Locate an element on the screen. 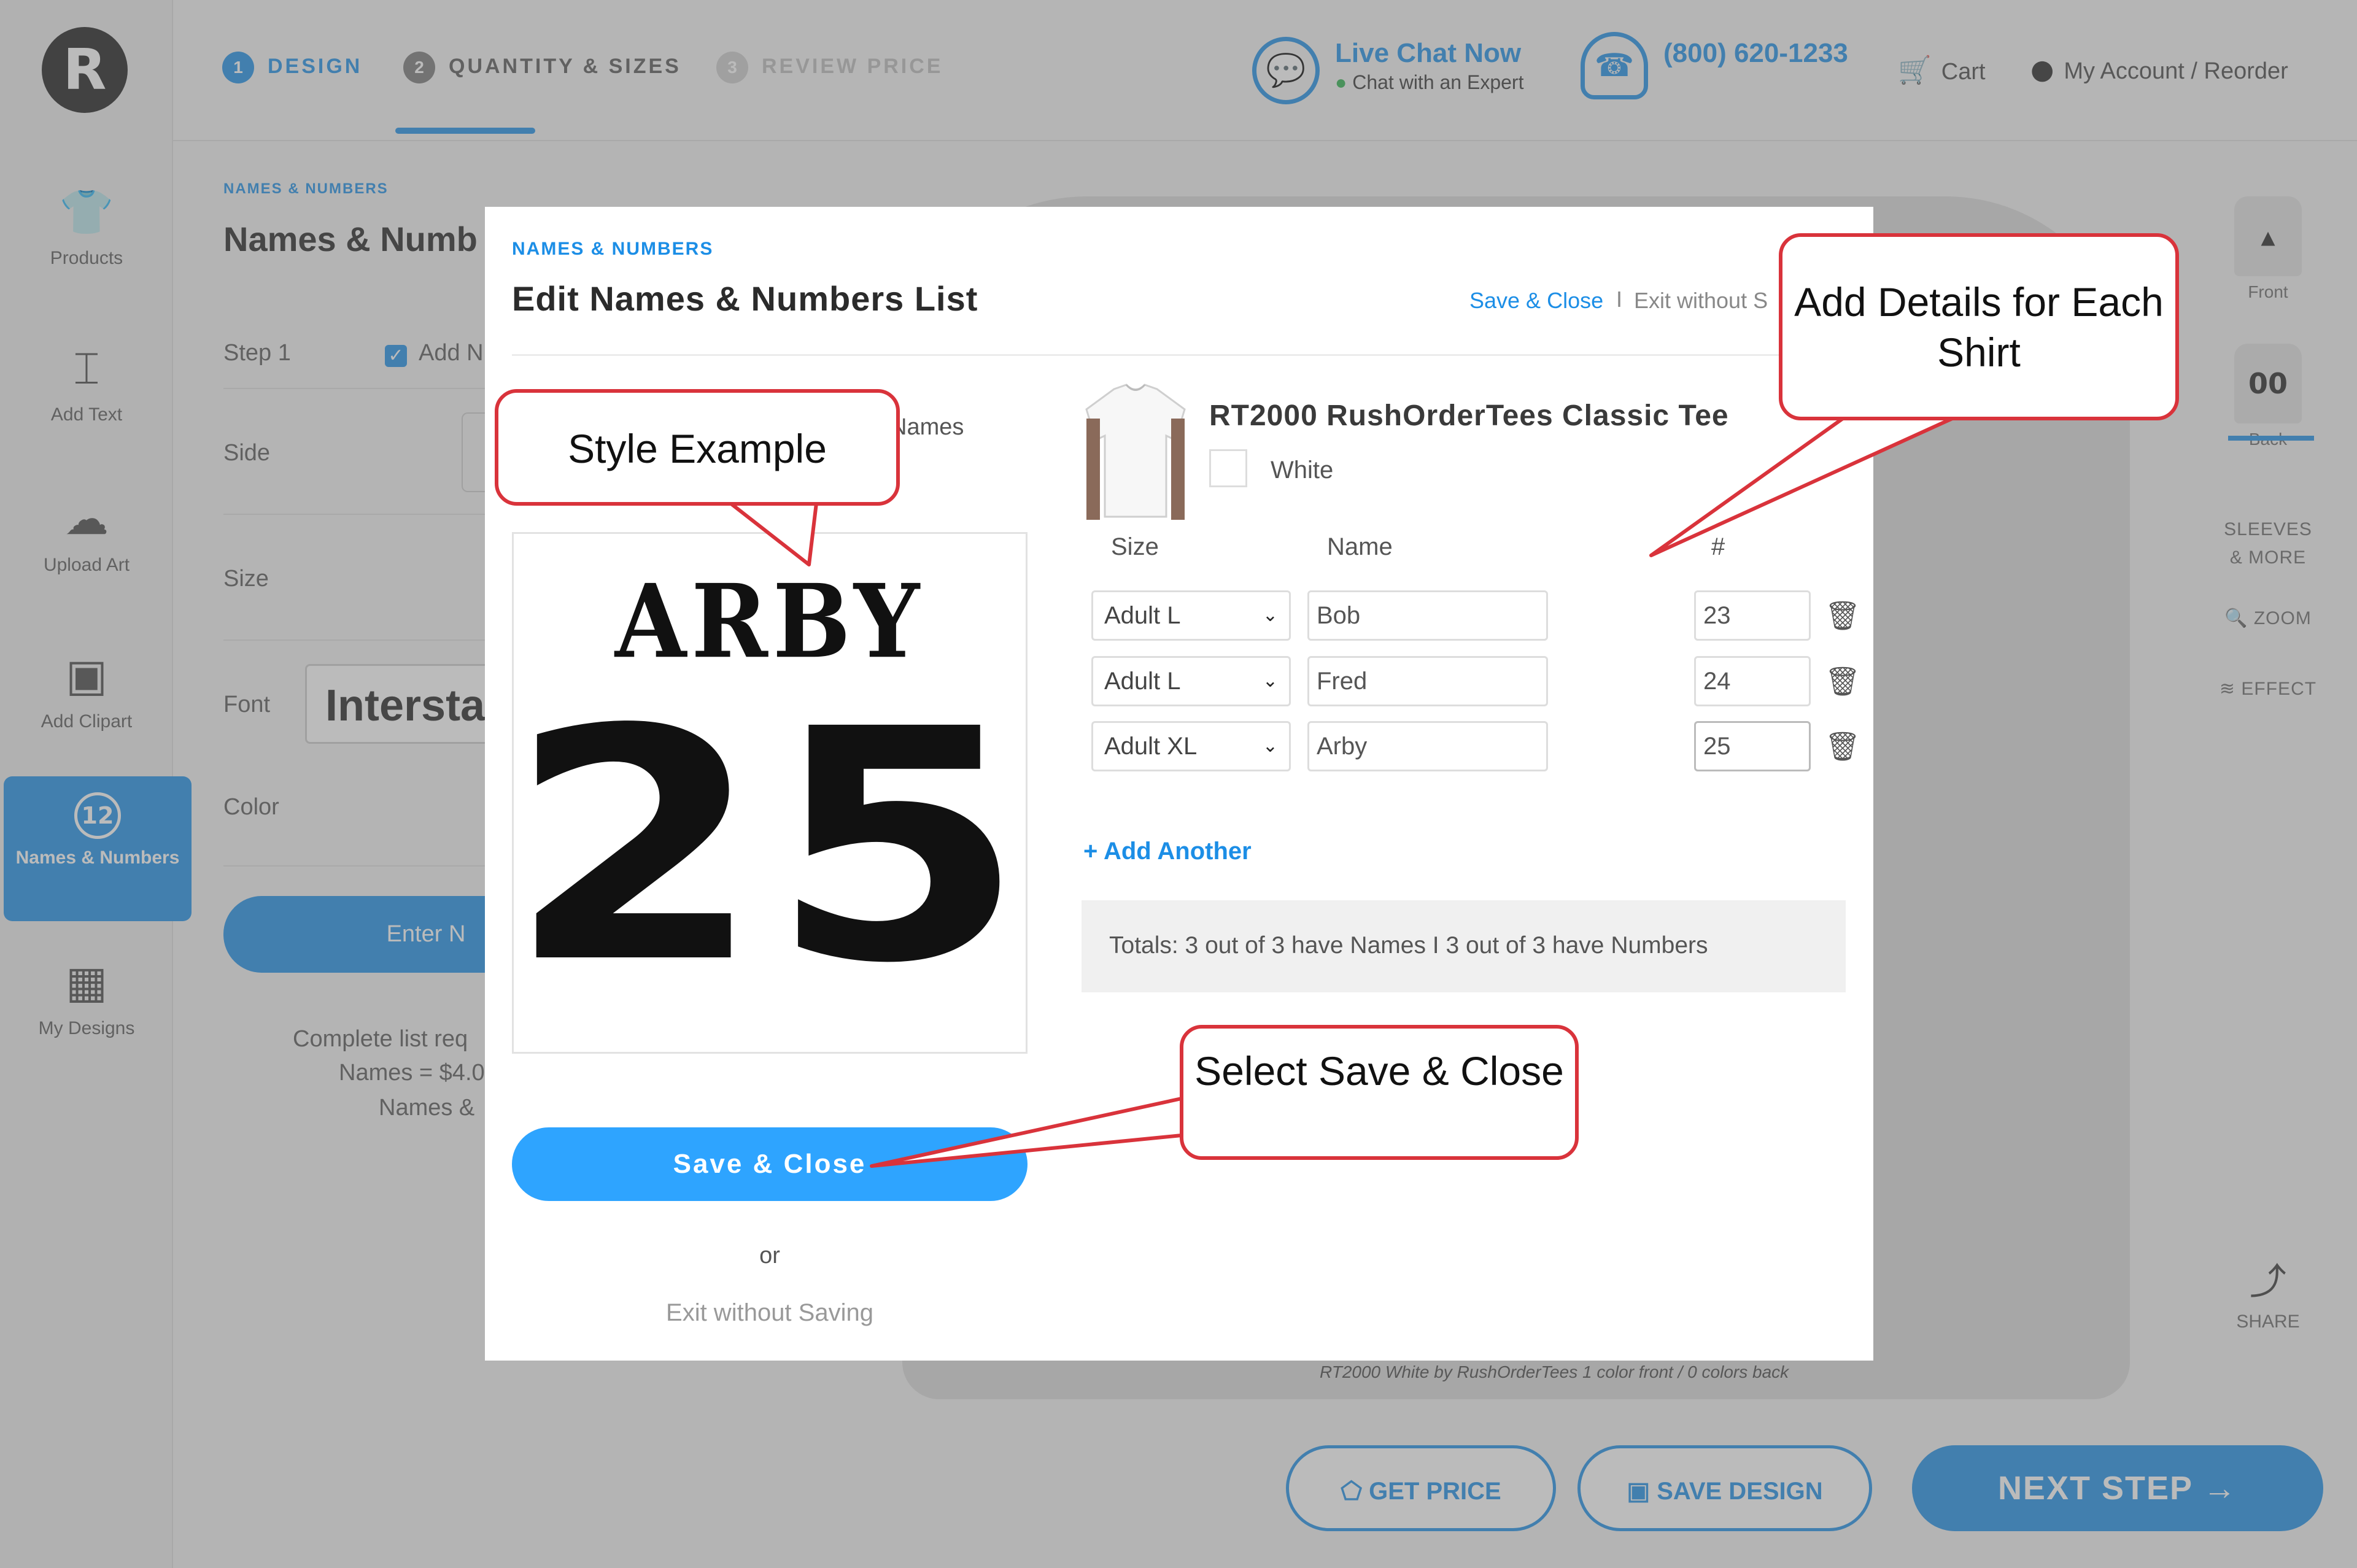 Image resolution: width=2357 pixels, height=1568 pixels. color-name: White is located at coordinates (1302, 471).